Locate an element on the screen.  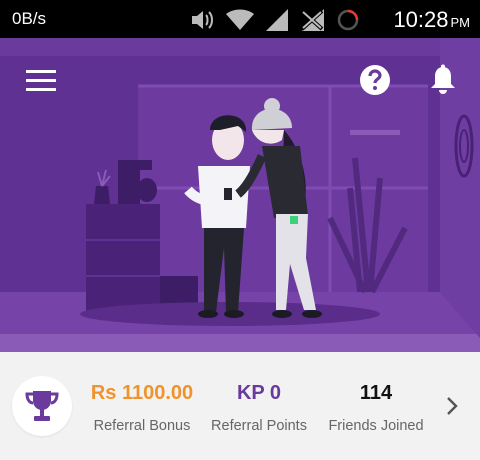
menu-button is located at coordinates (42, 81).